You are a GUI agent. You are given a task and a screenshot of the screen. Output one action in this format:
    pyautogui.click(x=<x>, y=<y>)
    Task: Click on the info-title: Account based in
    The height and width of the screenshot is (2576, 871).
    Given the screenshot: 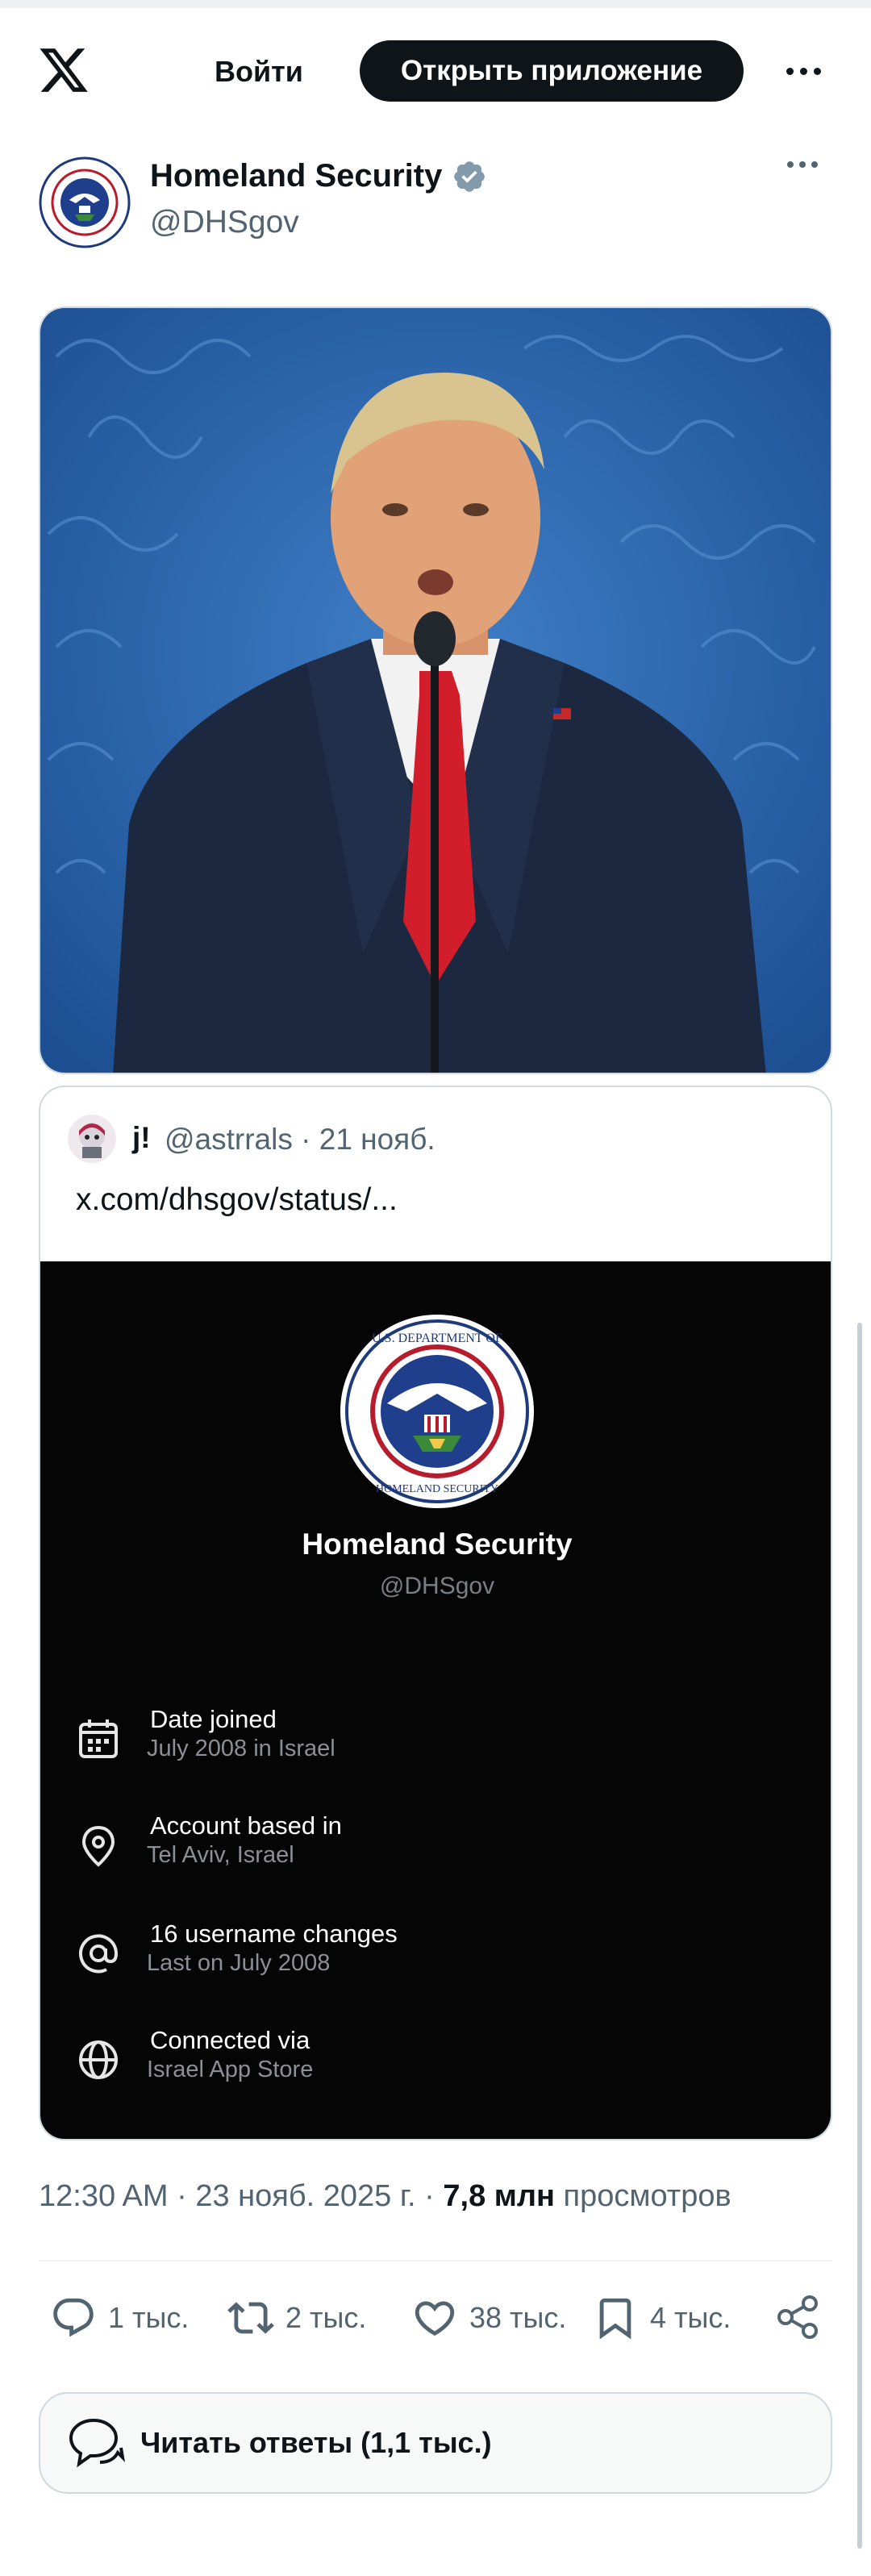 What is the action you would take?
    pyautogui.click(x=246, y=1825)
    